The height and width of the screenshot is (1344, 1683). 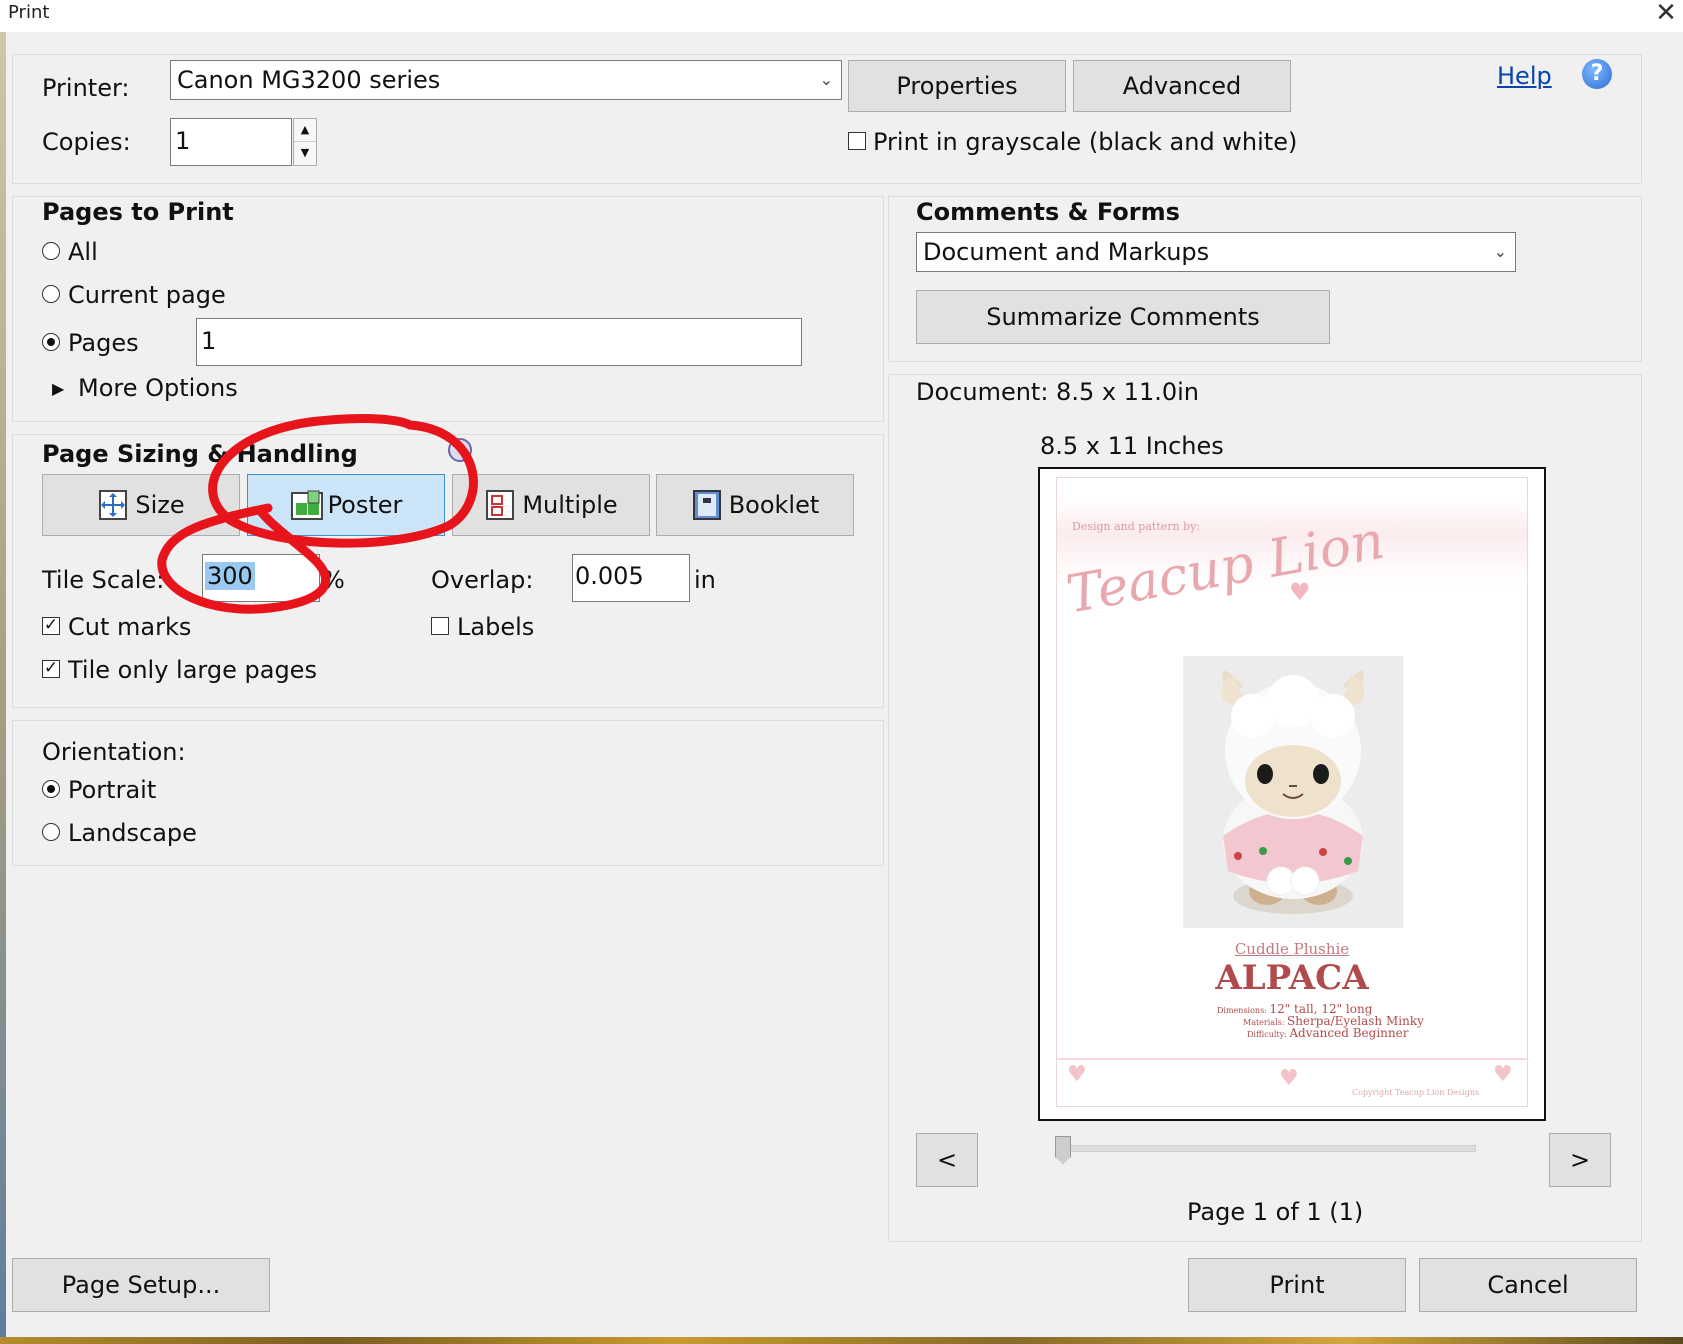 I want to click on design-by-text: Design and pattern by:, so click(x=1136, y=526).